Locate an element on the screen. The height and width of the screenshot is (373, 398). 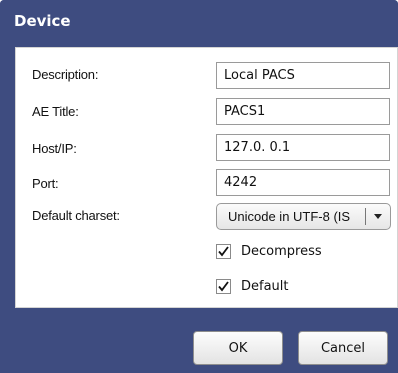
default-label: Default is located at coordinates (265, 286).